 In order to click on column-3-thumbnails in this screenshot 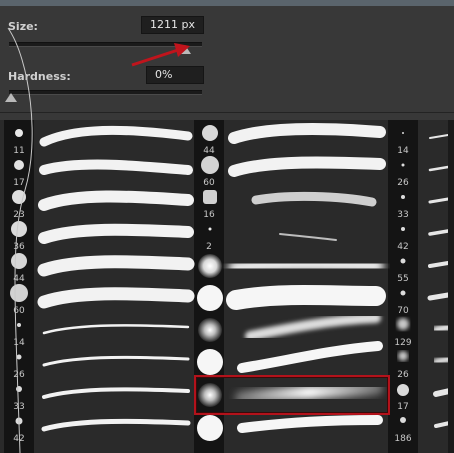, I will do `click(403, 277)`.